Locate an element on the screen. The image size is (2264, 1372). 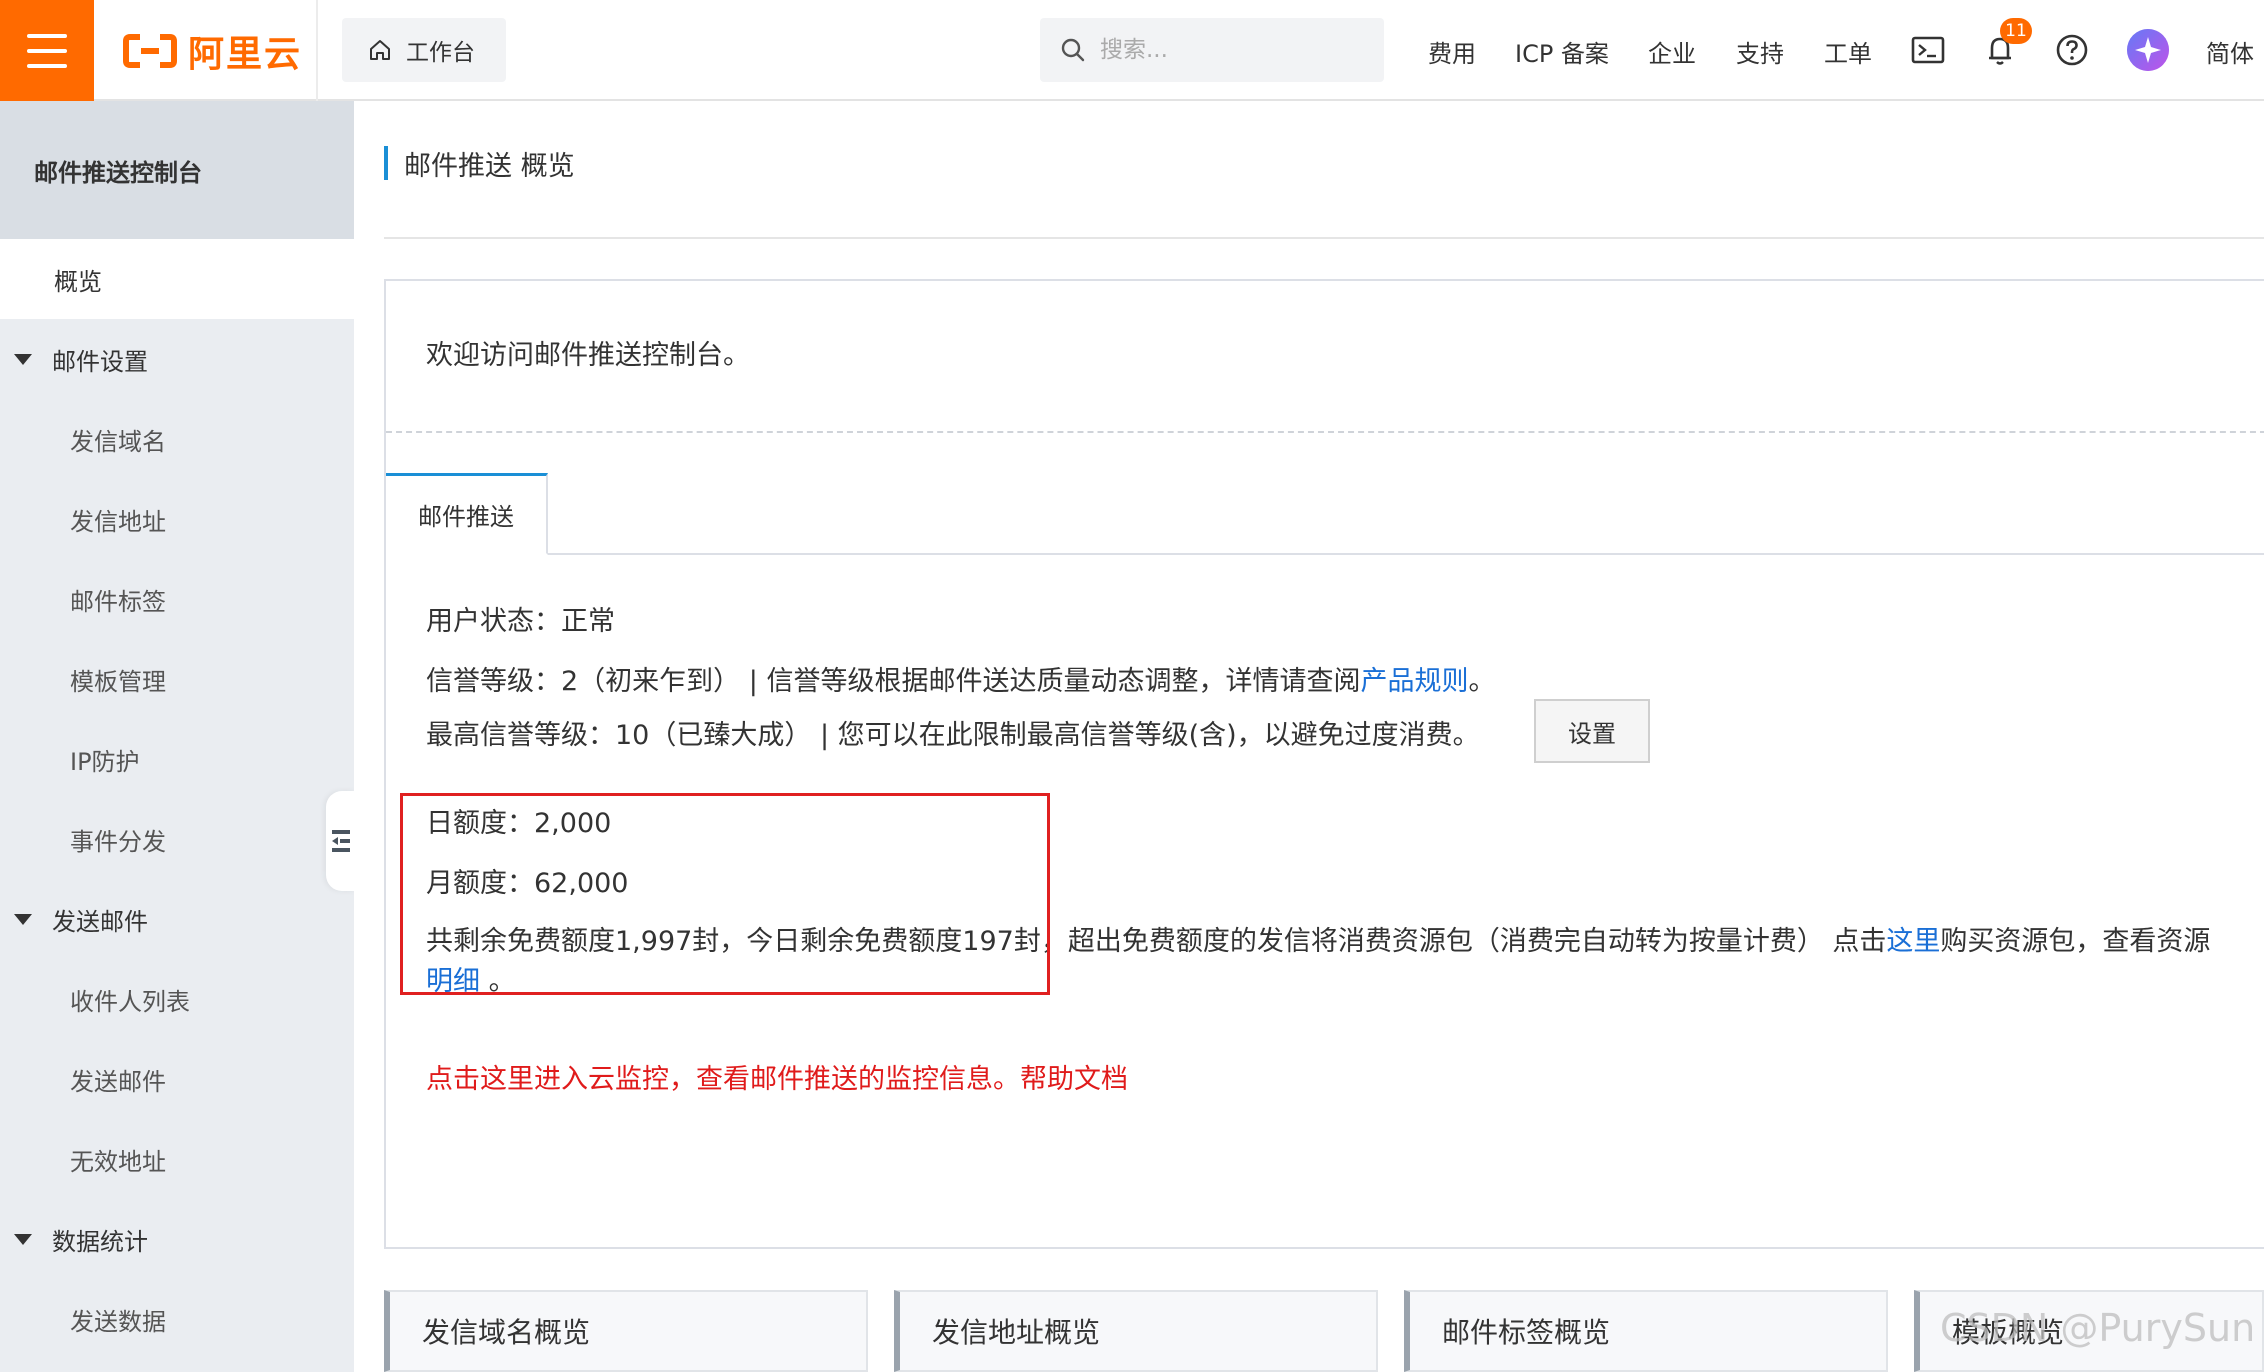
dashed-divider is located at coordinates (1325, 432).